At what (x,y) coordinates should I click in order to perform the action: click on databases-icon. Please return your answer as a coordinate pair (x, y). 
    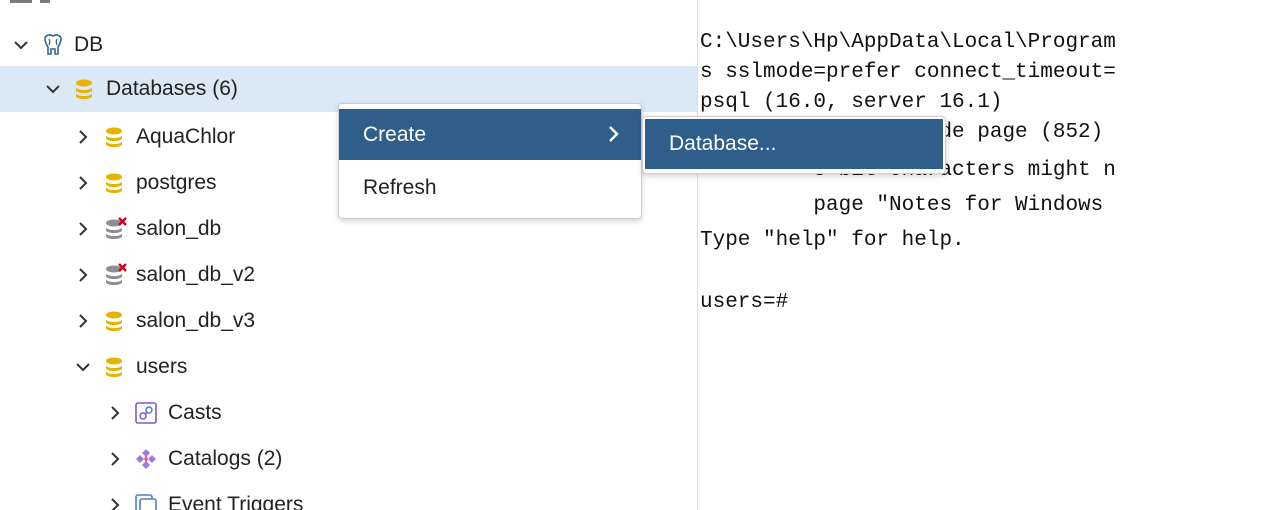
    Looking at the image, I should click on (85, 89).